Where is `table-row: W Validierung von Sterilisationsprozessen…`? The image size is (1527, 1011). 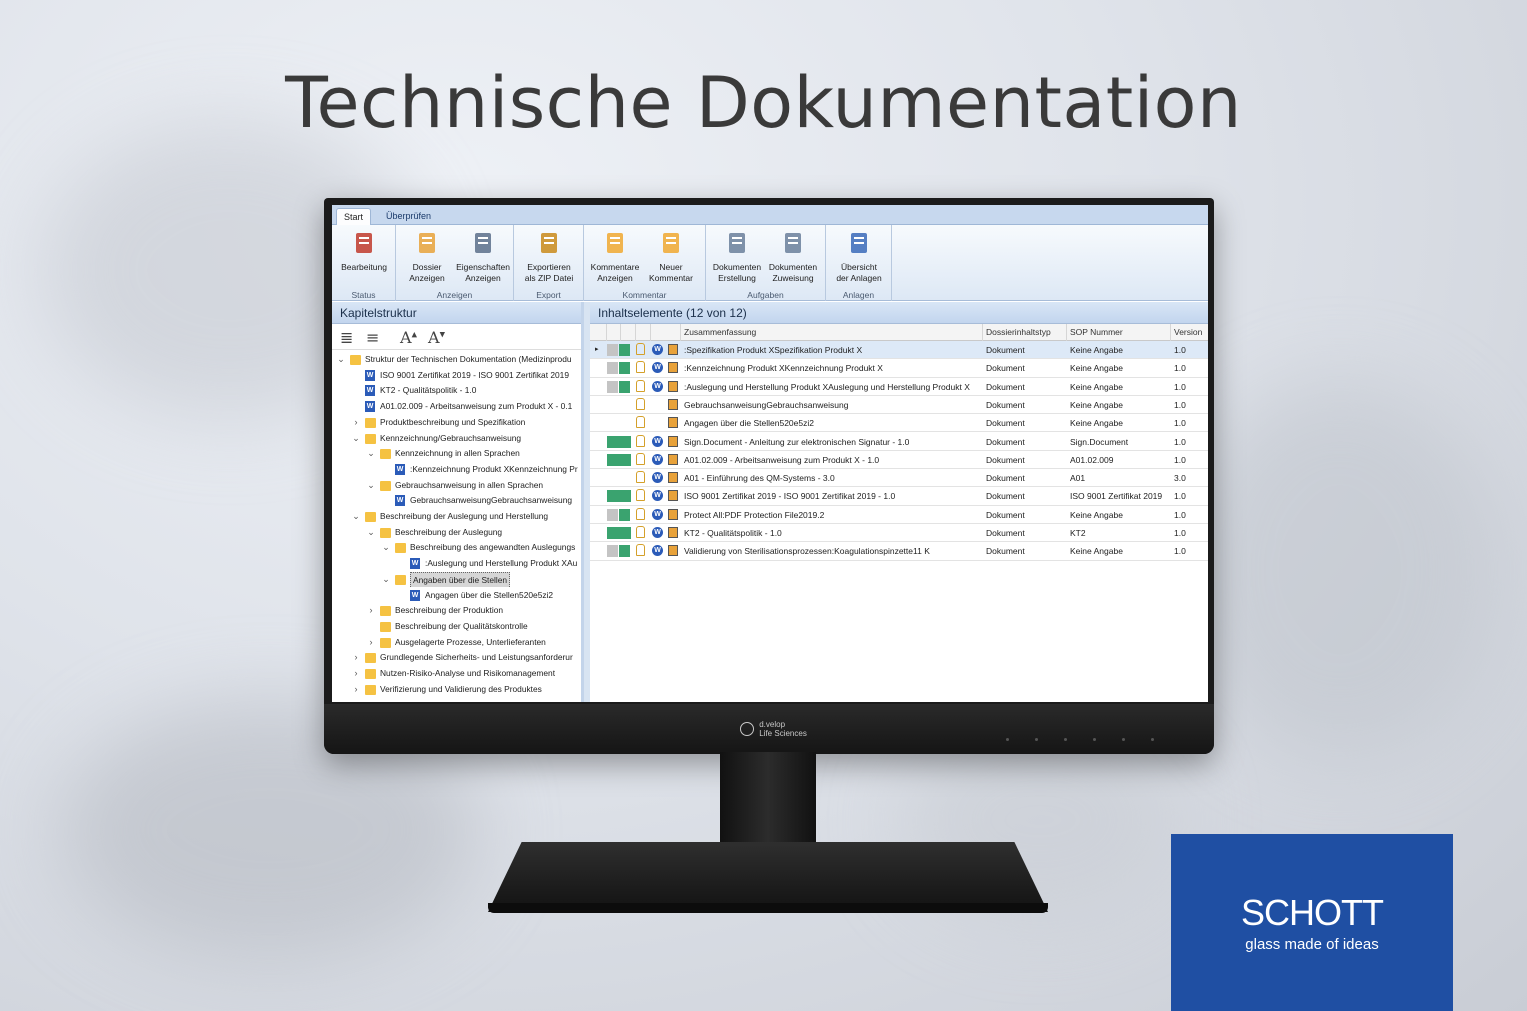 table-row: W Validierung von Sterilisationsprozessen… is located at coordinates (899, 551).